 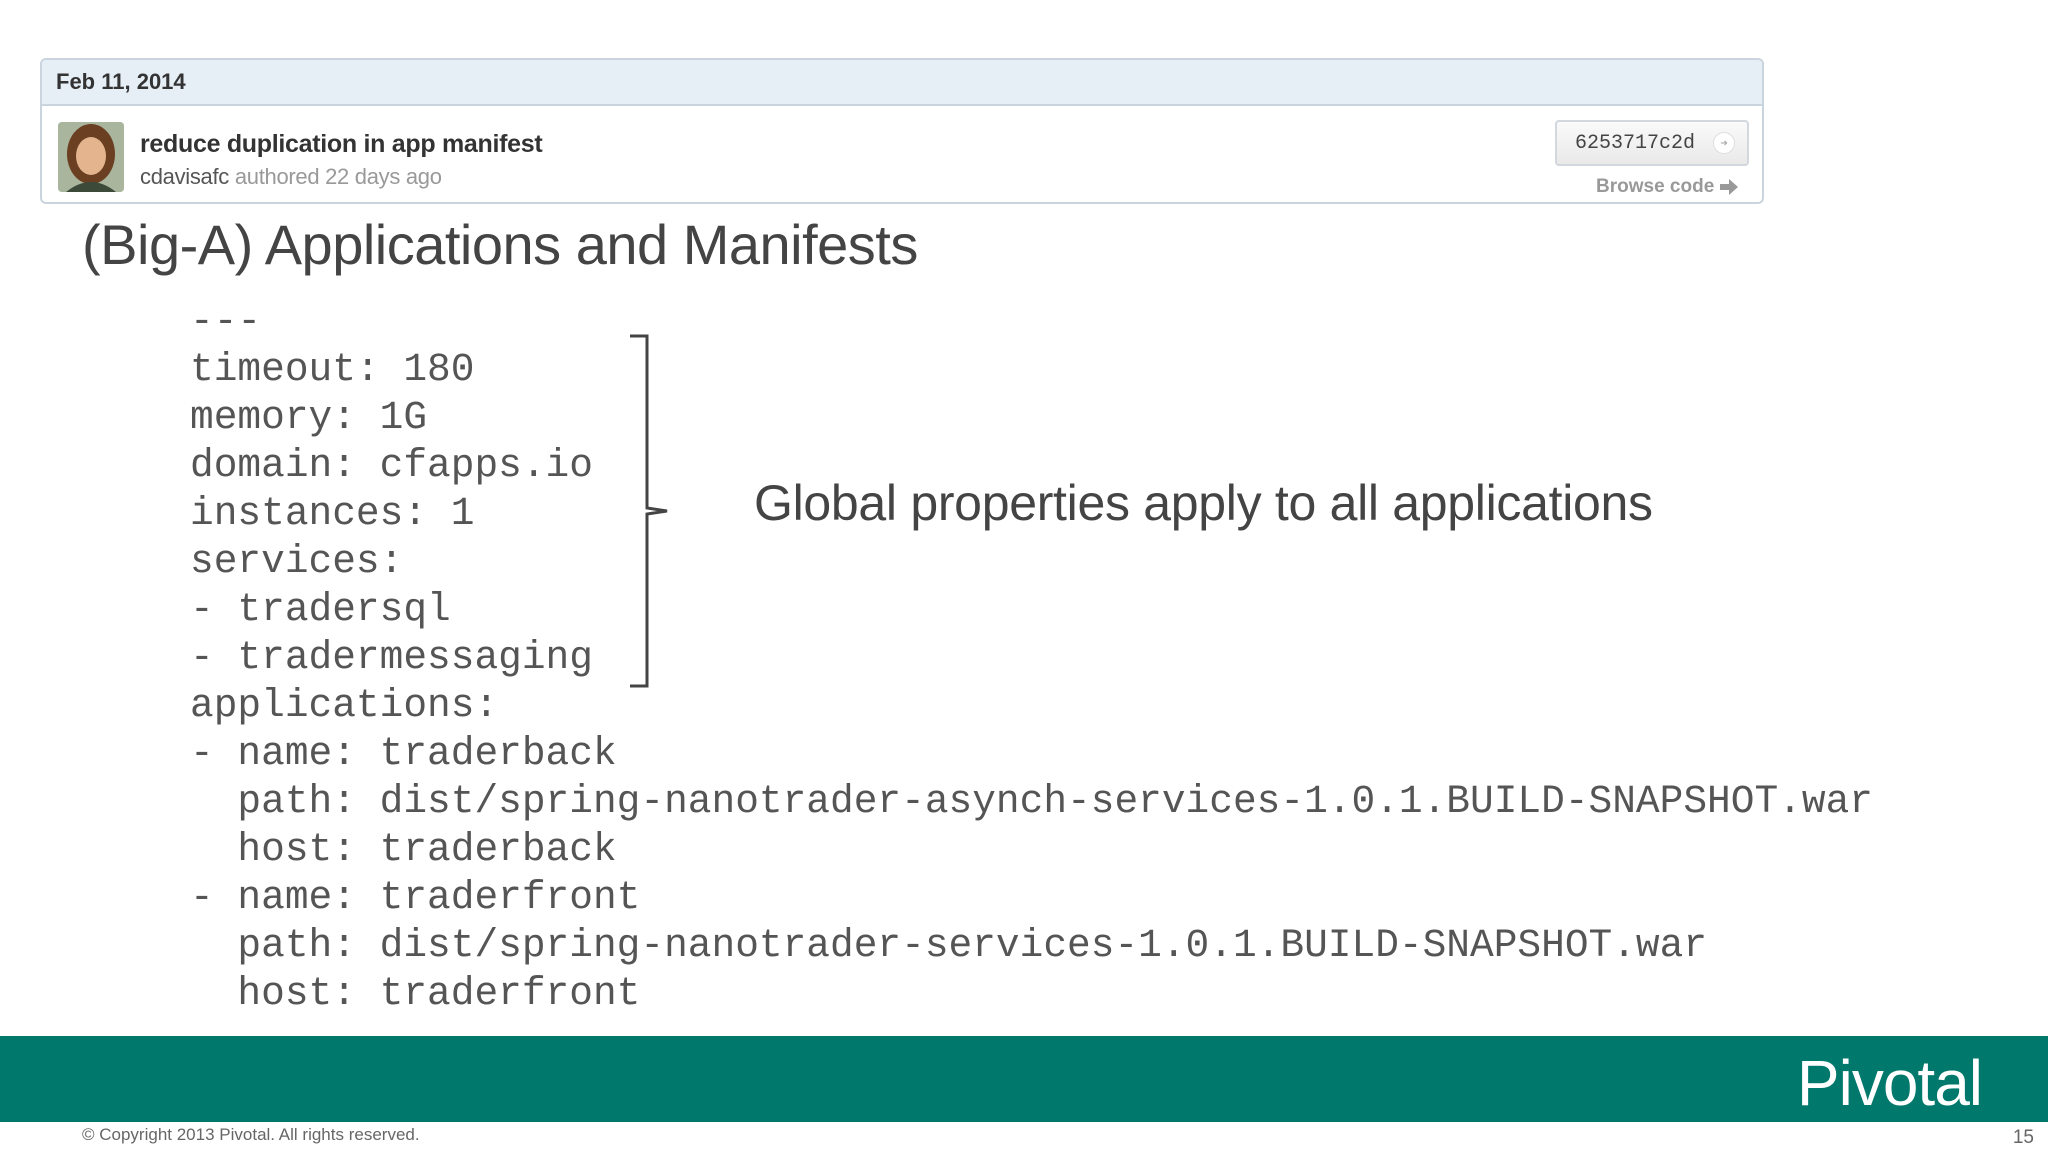 What do you see at coordinates (391, 657) in the screenshot?
I see `code-line: - tradermessaging` at bounding box center [391, 657].